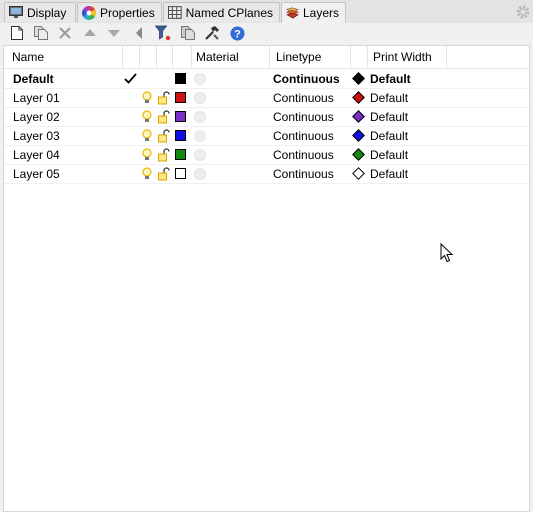 This screenshot has width=533, height=512. I want to click on tab-properties: Properties, so click(119, 12).